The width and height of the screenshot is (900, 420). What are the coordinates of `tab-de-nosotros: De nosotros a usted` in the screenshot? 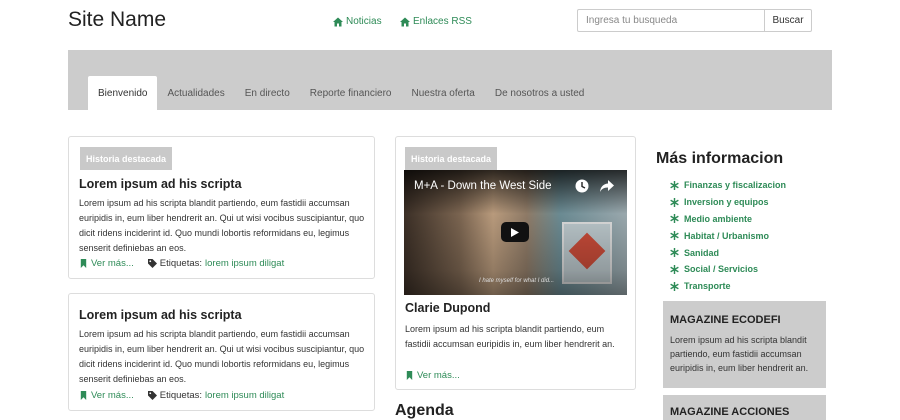 It's located at (540, 93).